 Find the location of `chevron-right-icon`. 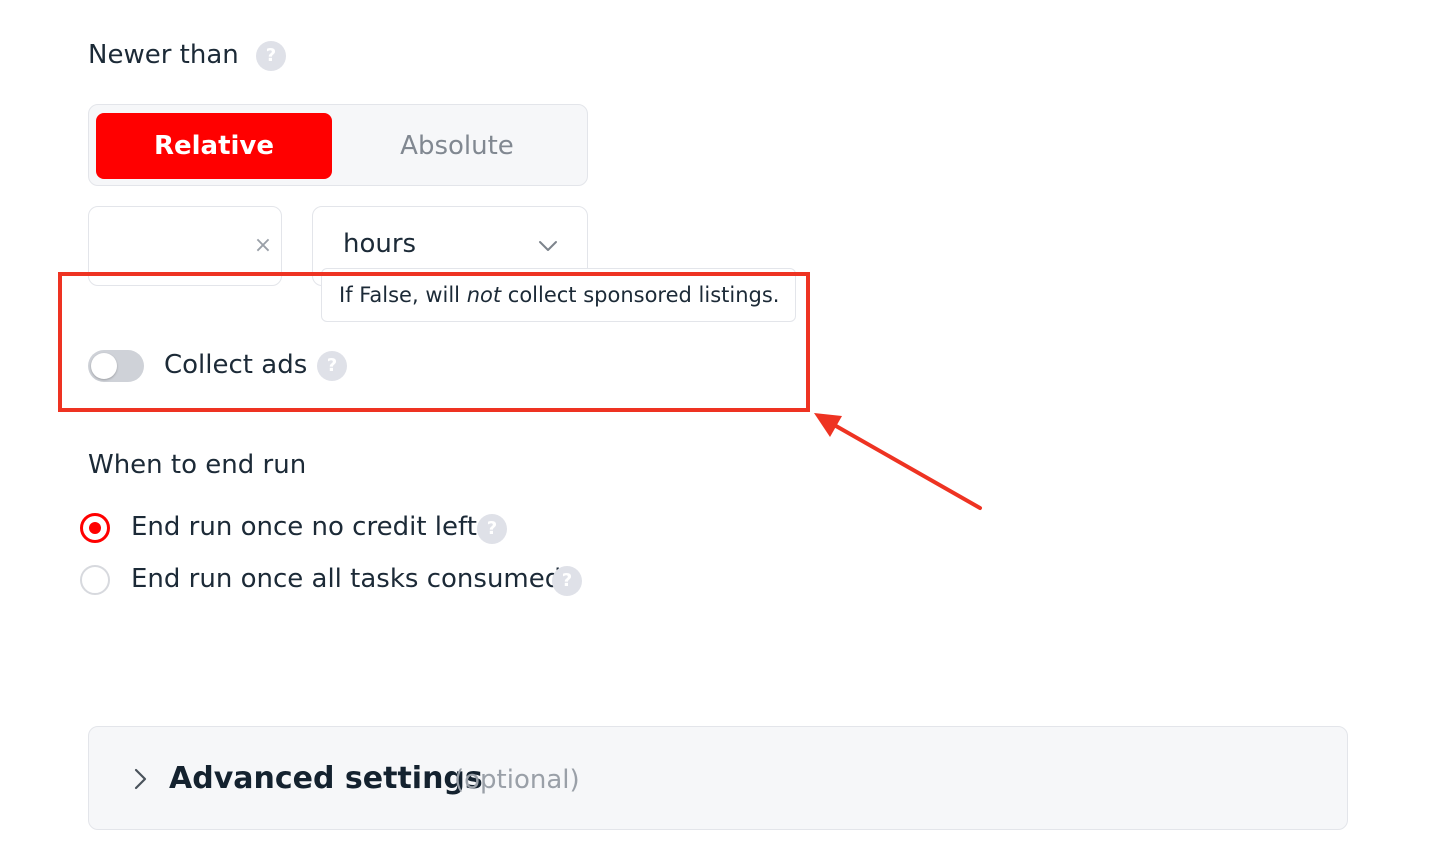

chevron-right-icon is located at coordinates (140, 779).